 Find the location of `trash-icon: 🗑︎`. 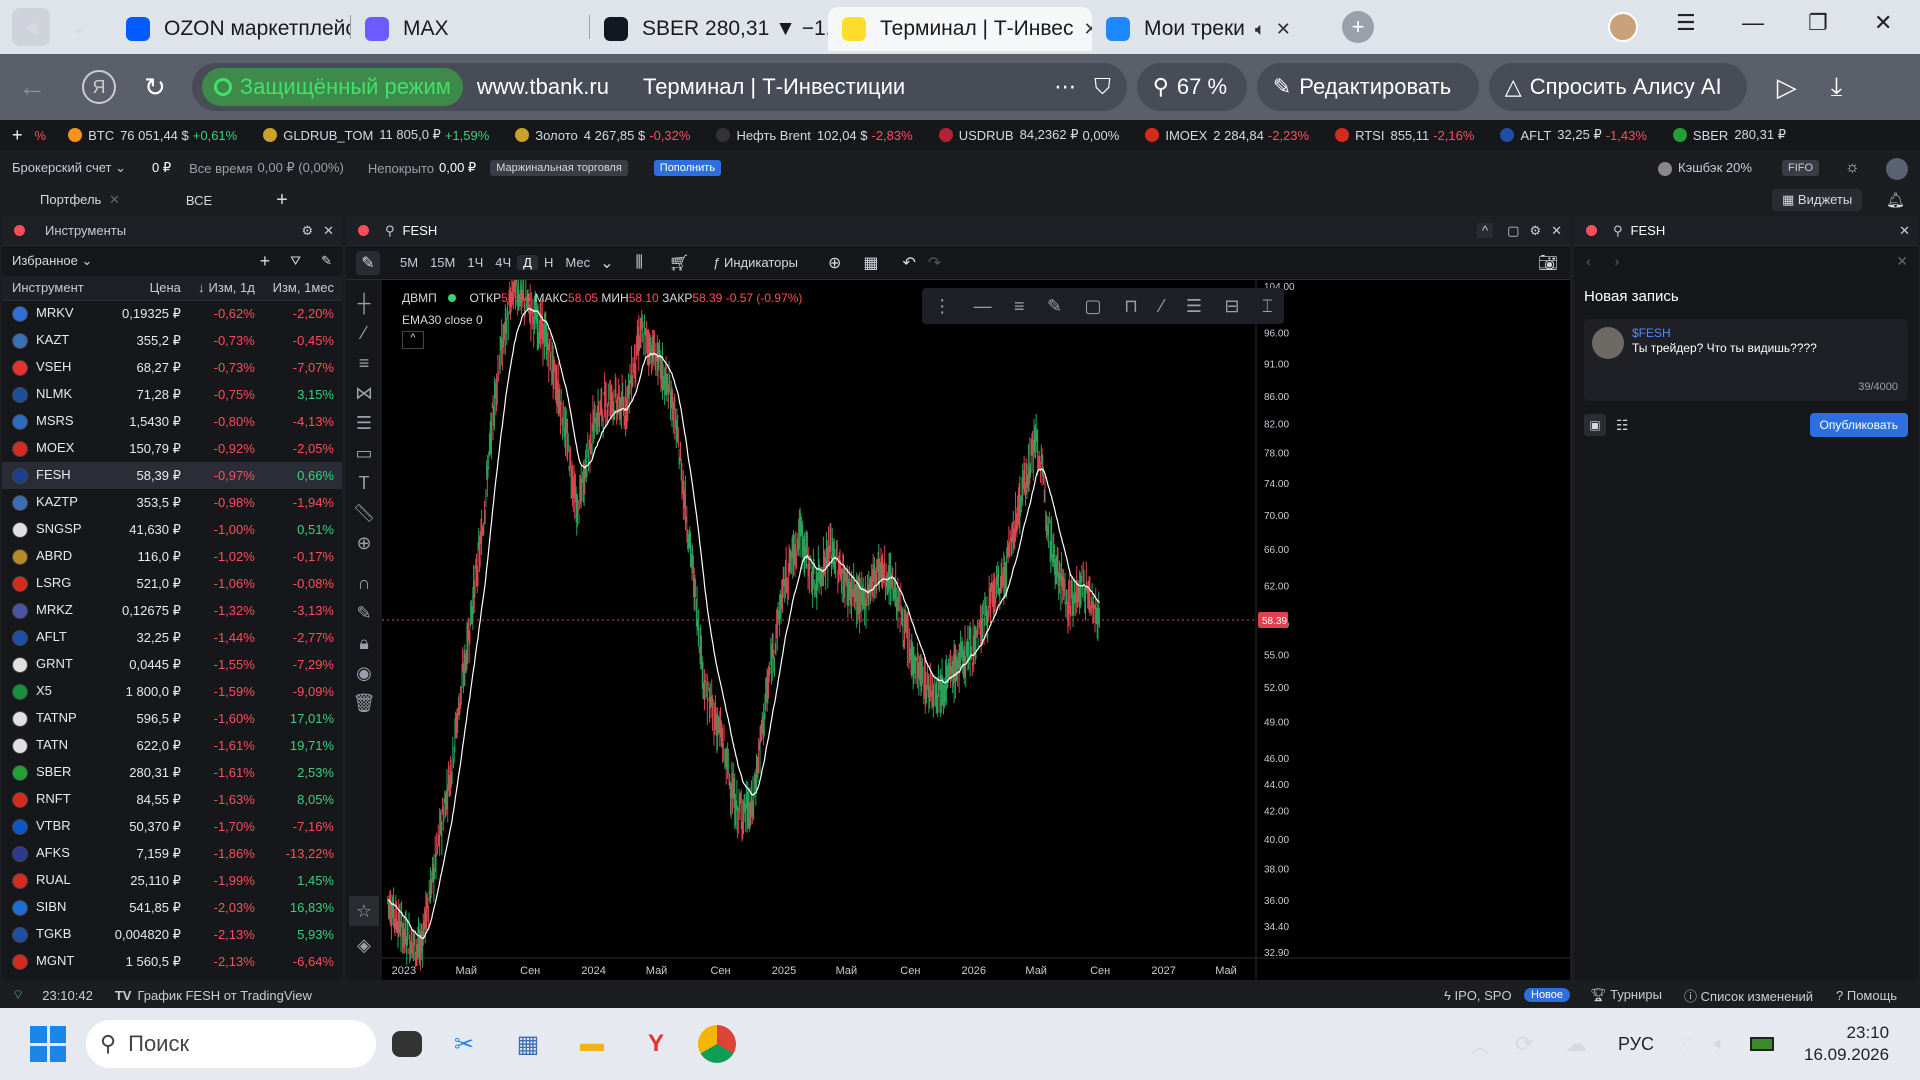

trash-icon: 🗑︎ is located at coordinates (364, 703).